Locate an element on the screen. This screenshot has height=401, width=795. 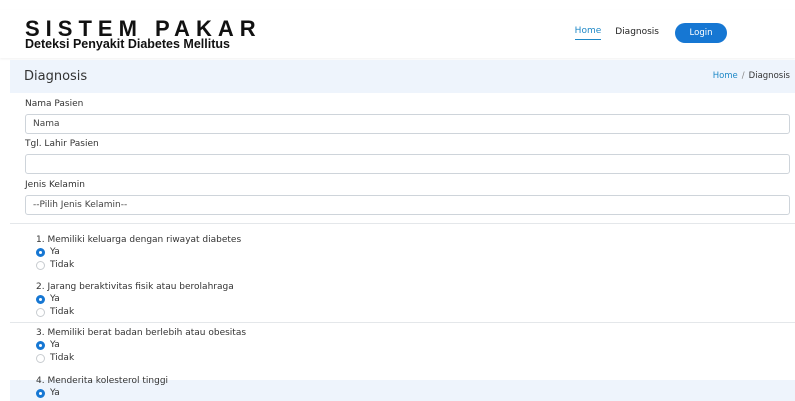
form-divider is located at coordinates (402, 223).